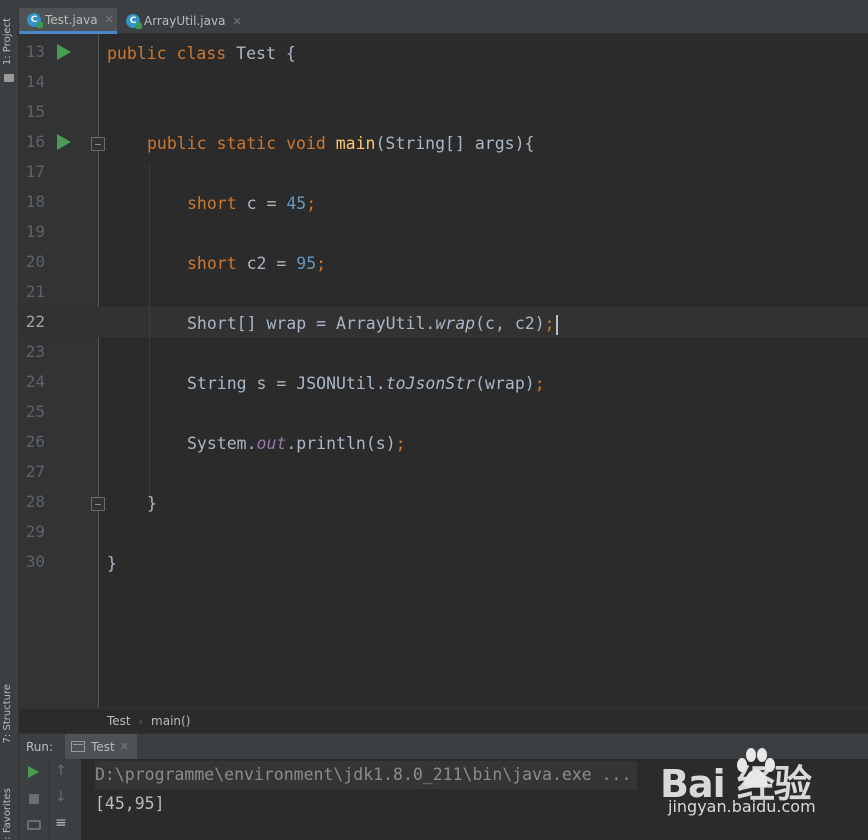  What do you see at coordinates (35, 291) in the screenshot?
I see `line-number: 21` at bounding box center [35, 291].